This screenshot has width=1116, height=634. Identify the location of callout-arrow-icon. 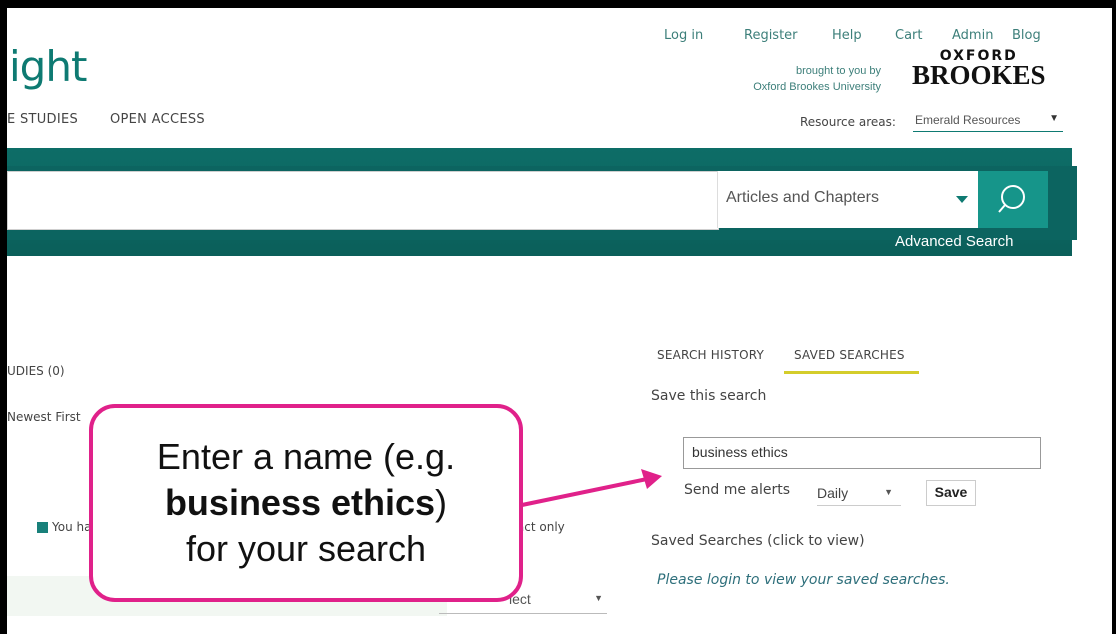
(591, 488).